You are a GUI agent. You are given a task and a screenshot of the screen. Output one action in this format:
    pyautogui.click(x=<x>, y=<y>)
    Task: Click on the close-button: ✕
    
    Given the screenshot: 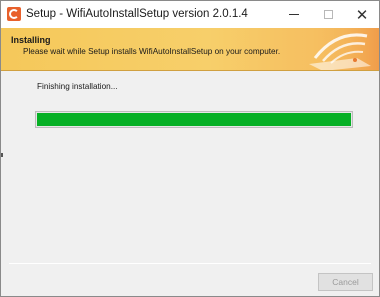 What is the action you would take?
    pyautogui.click(x=362, y=14)
    